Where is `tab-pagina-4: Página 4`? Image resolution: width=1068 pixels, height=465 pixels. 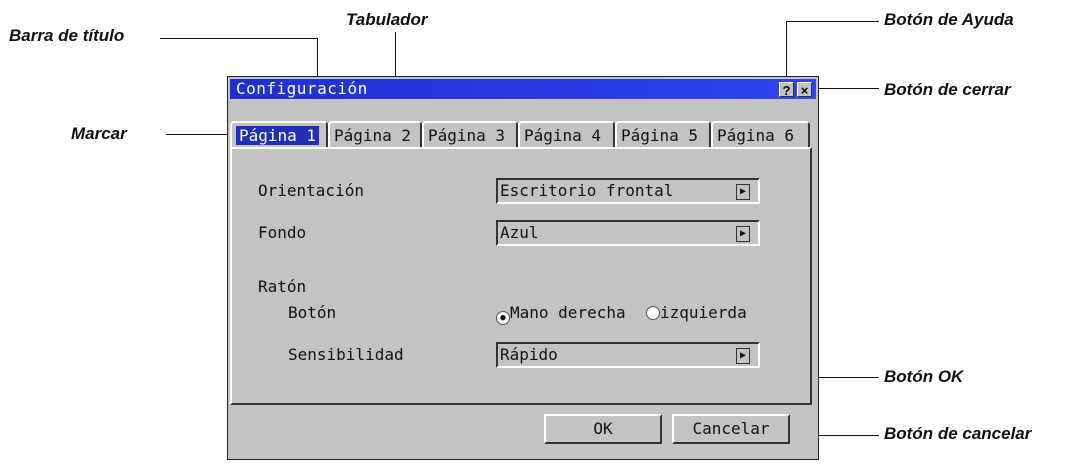 tab-pagina-4: Página 4 is located at coordinates (566, 134).